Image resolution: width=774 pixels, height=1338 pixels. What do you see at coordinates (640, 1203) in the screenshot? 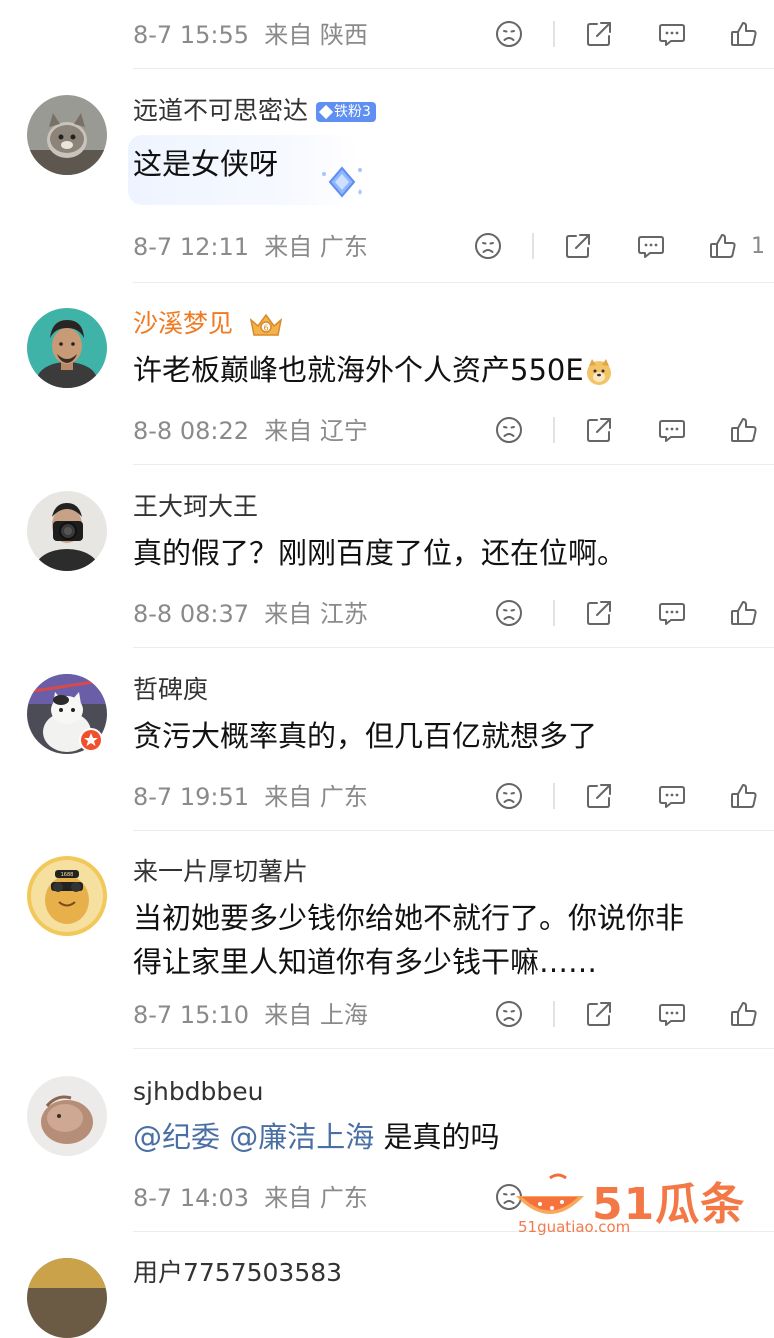
I see `watermark-logo: 51瓜条 51guatiao.com` at bounding box center [640, 1203].